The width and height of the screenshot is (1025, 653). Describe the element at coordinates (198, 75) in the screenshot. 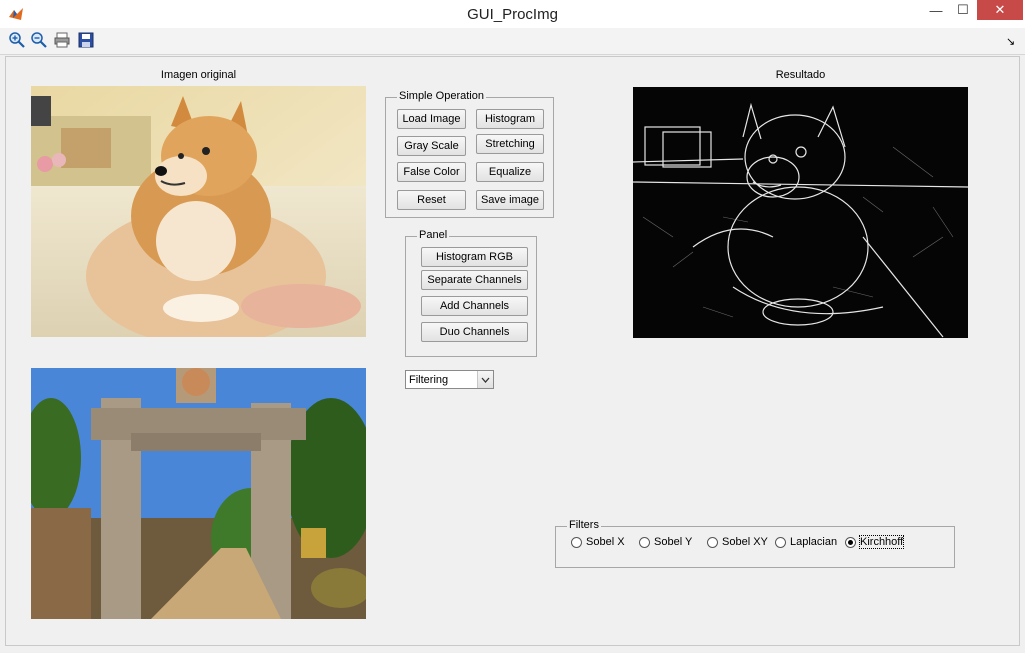

I see `original-image-title: Imagen original` at that location.